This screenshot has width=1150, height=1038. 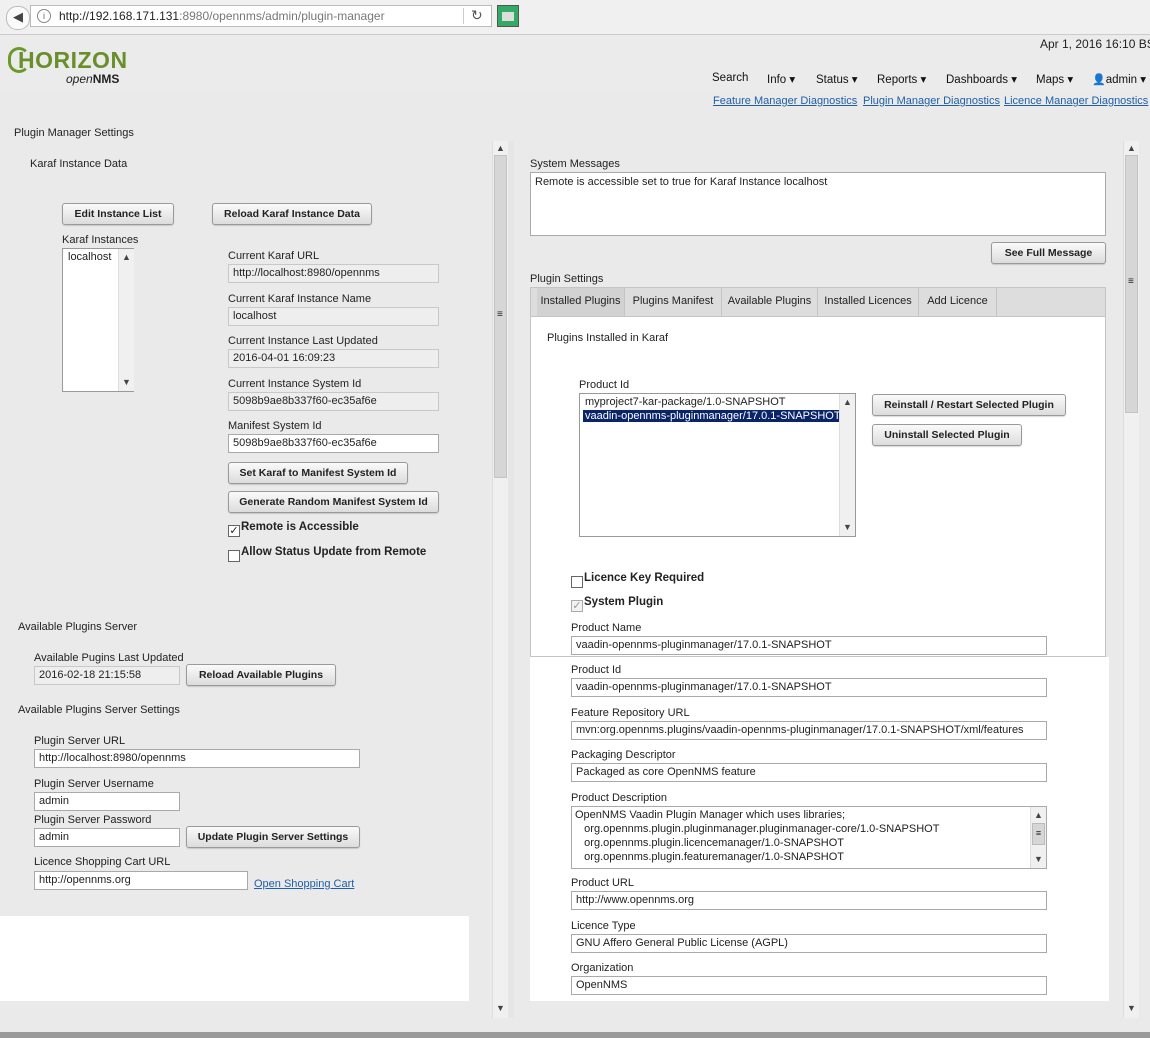 What do you see at coordinates (94, 784) in the screenshot?
I see `username-label: Plugin Server Username` at bounding box center [94, 784].